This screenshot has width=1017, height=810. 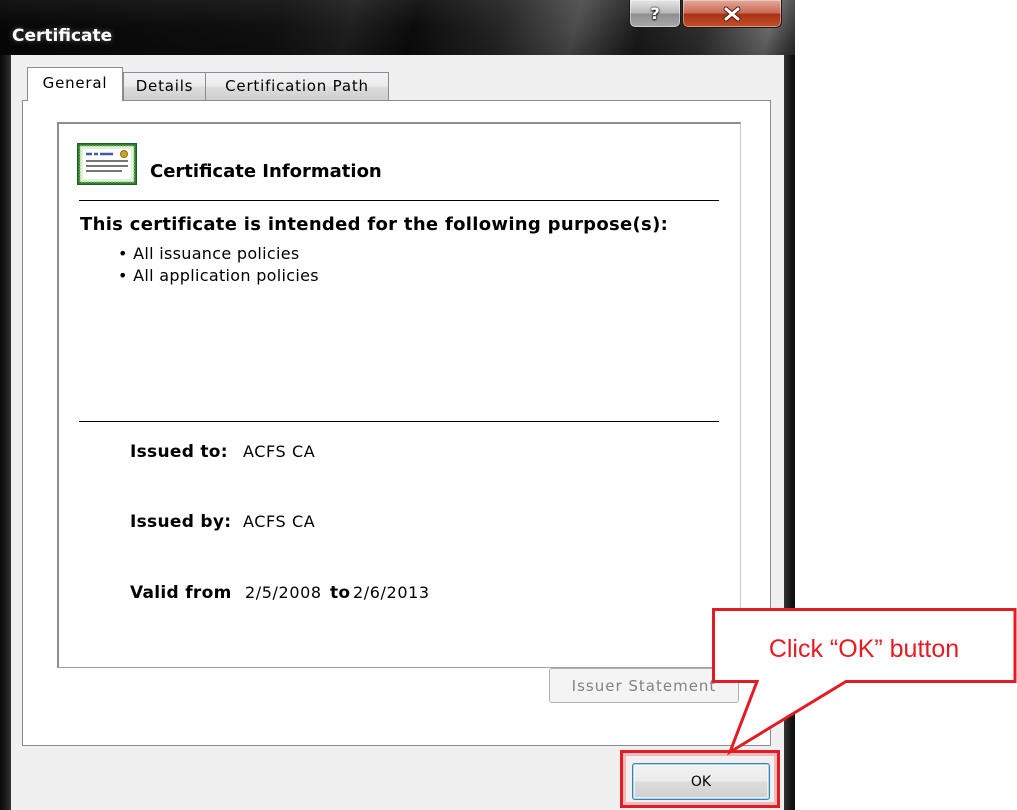 What do you see at coordinates (218, 276) in the screenshot?
I see `purpose-item: All application policies` at bounding box center [218, 276].